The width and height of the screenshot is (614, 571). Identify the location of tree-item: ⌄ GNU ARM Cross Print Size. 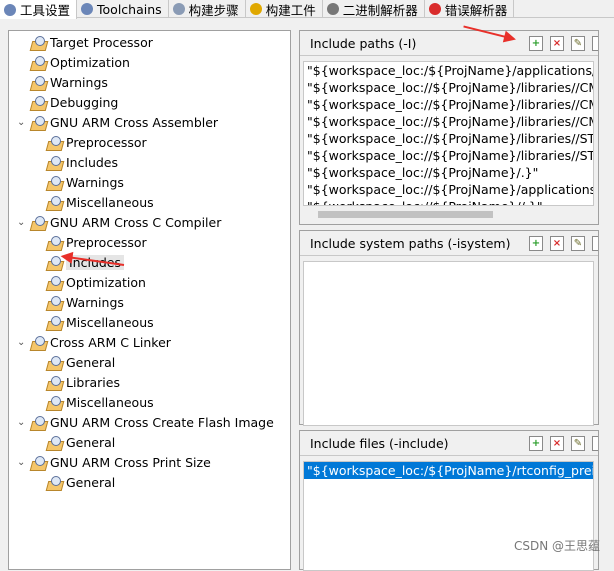
(114, 462).